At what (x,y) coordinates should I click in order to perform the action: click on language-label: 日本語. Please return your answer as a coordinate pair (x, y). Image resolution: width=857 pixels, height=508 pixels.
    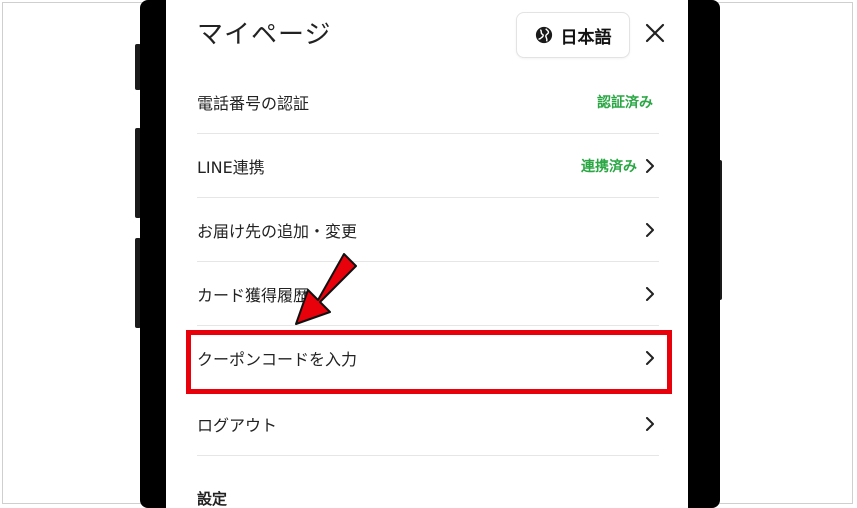
    Looking at the image, I should click on (586, 37).